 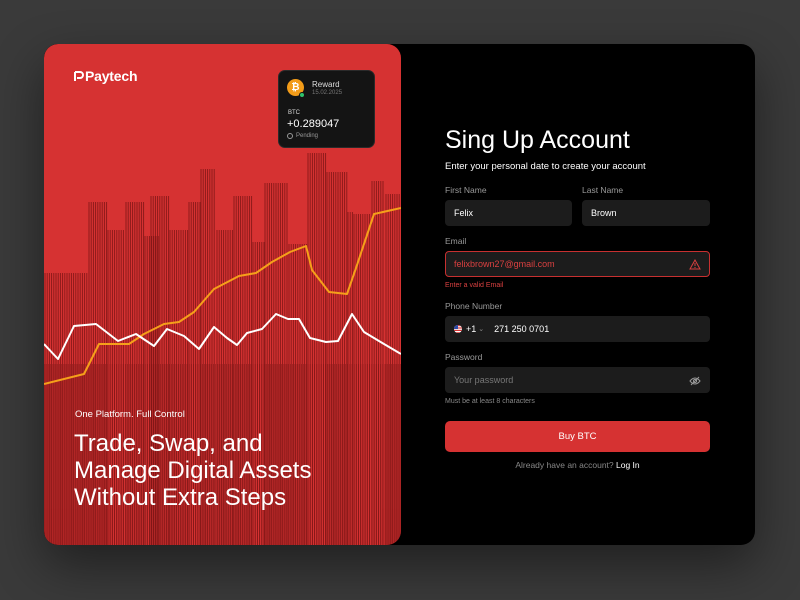 What do you see at coordinates (458, 329) in the screenshot?
I see `us-flag-icon` at bounding box center [458, 329].